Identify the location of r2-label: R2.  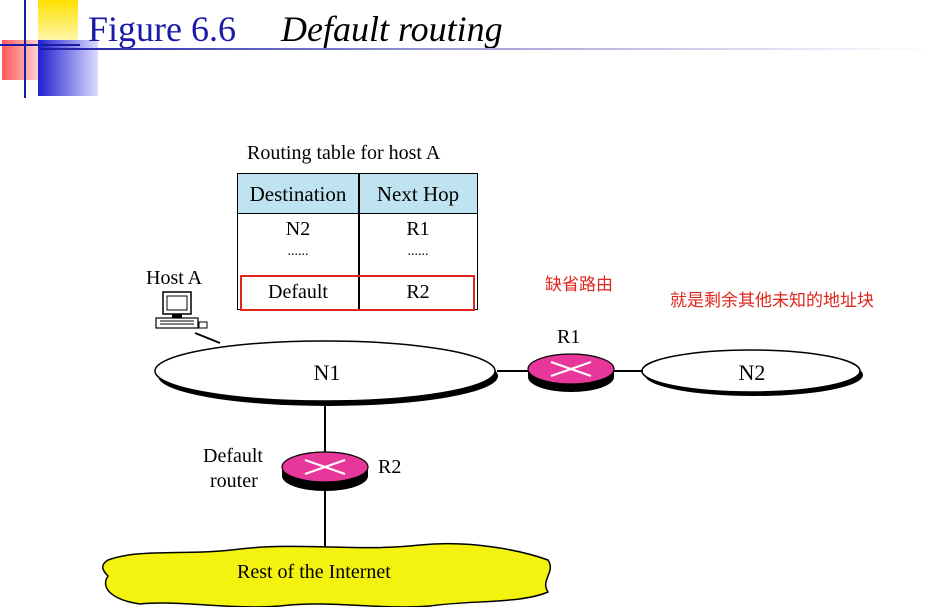
(390, 467).